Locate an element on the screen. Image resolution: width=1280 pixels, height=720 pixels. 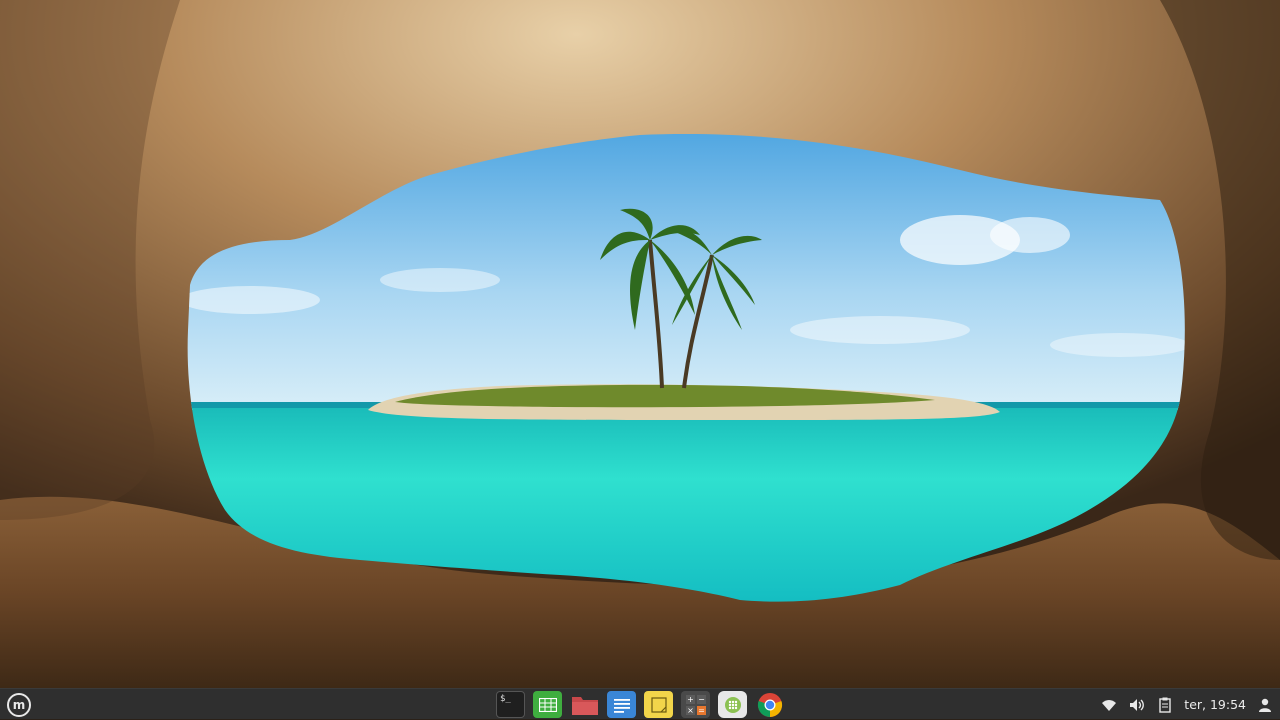
spreadsheet-launcher is located at coordinates (547, 704).